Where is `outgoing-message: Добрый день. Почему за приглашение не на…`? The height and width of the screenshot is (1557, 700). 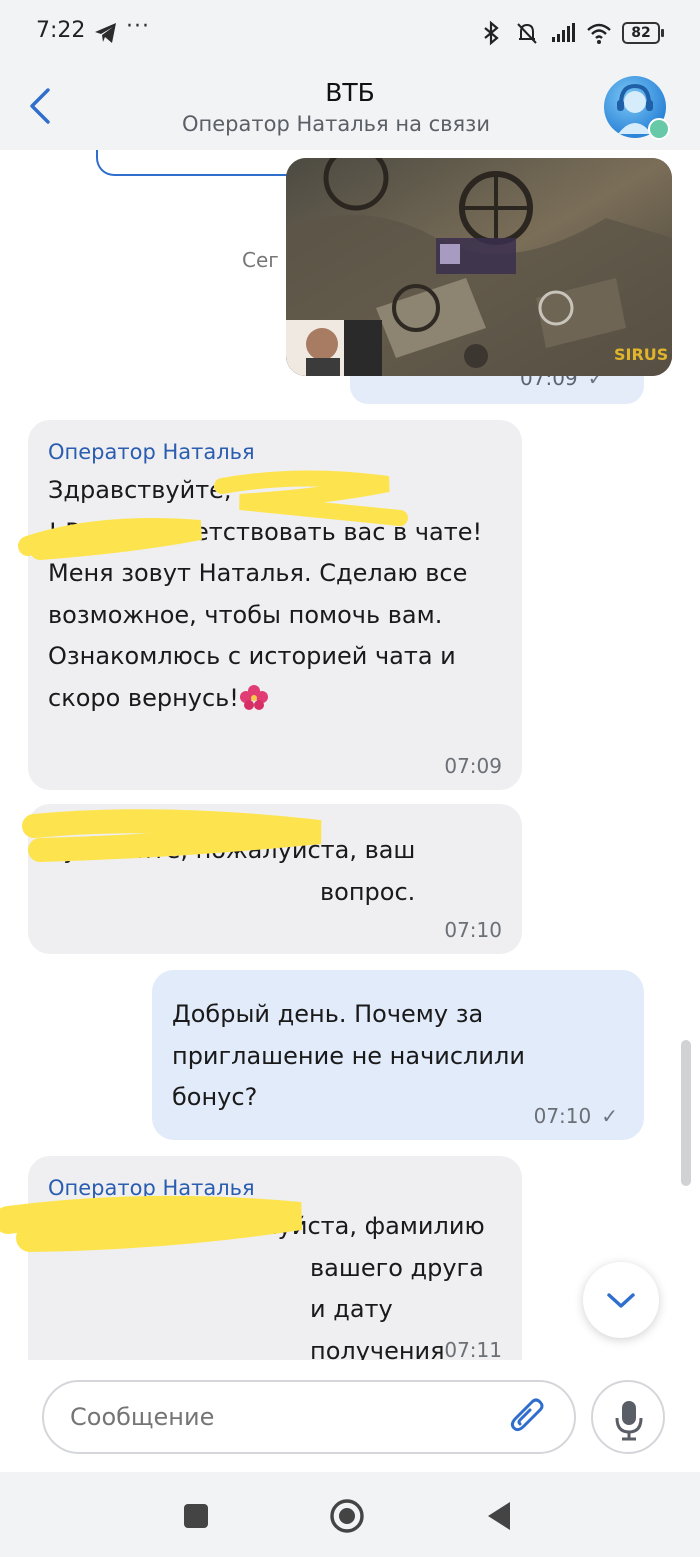 outgoing-message: Добрый день. Почему за приглашение не на… is located at coordinates (398, 1055).